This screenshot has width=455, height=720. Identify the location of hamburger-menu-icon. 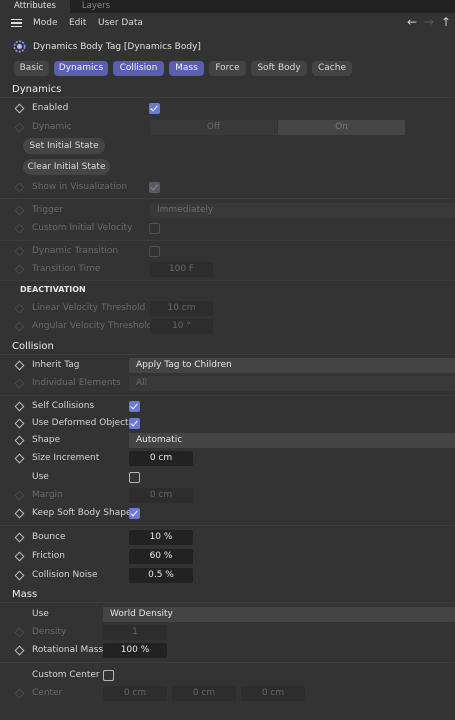
(16, 23).